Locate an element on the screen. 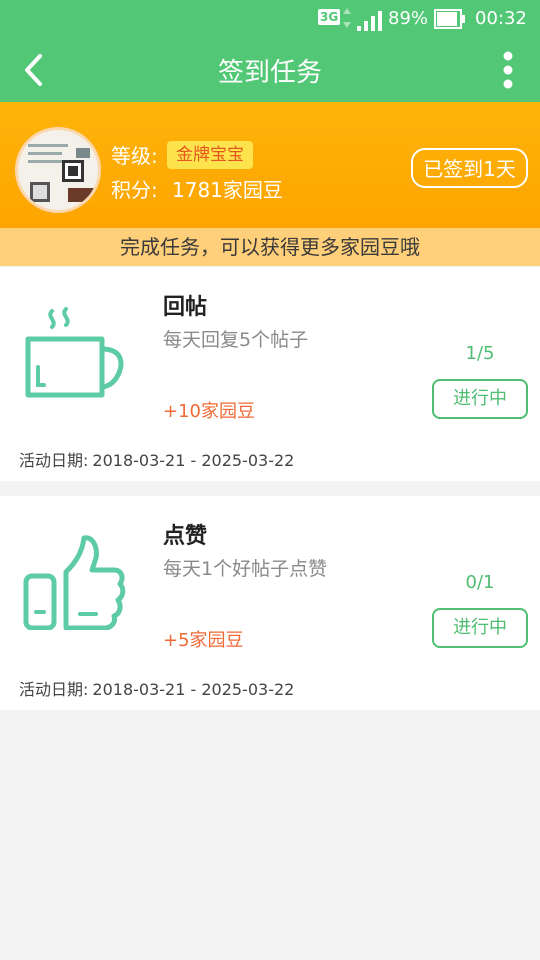  signal-icon is located at coordinates (369, 21).